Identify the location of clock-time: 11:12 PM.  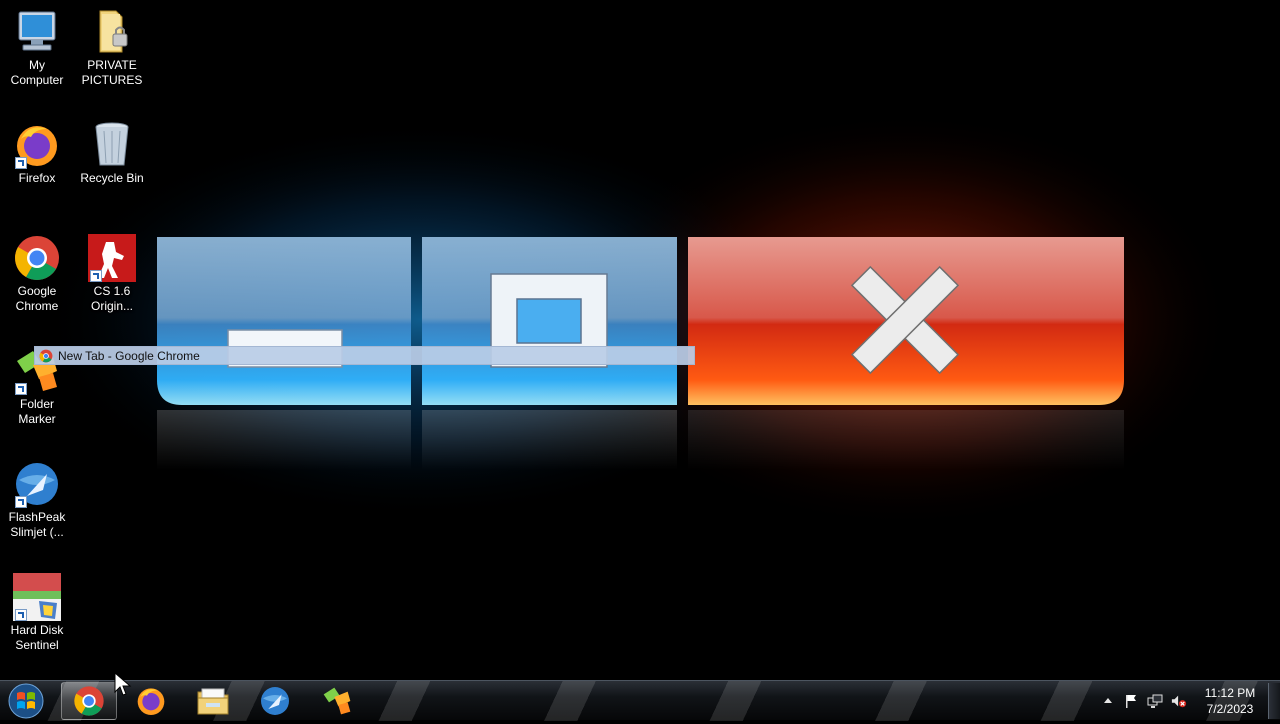
(1230, 693).